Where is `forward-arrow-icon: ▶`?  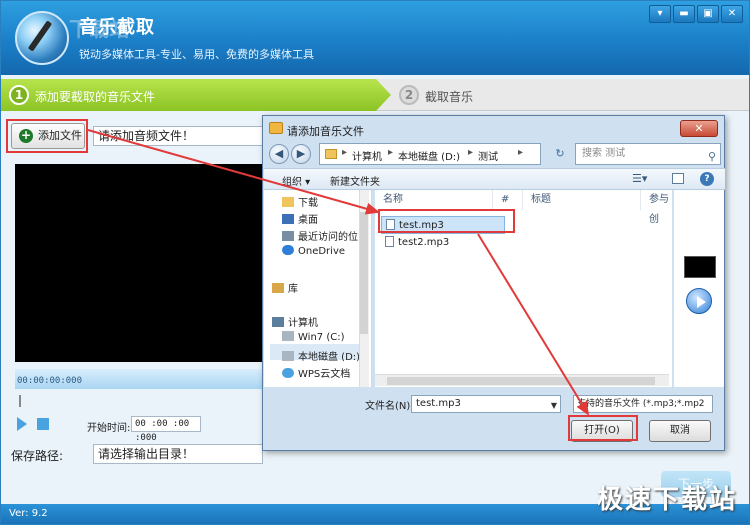 forward-arrow-icon: ▶ is located at coordinates (301, 154).